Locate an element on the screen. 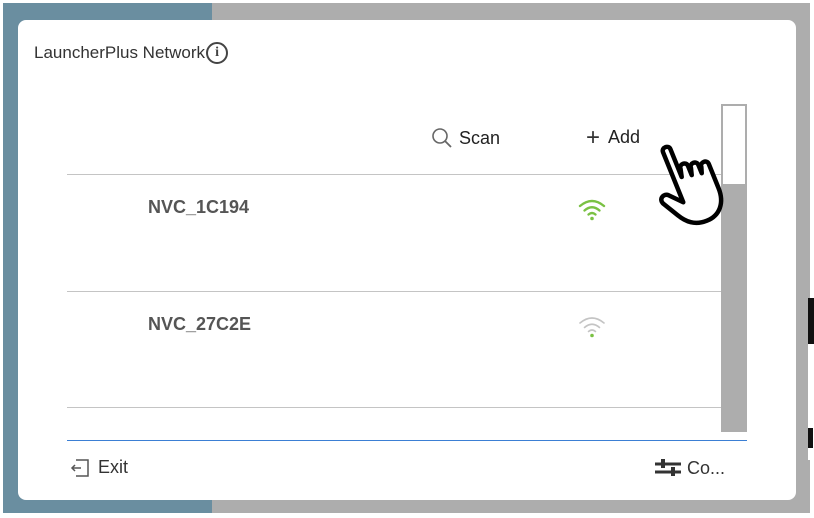  exit-label: Exit is located at coordinates (113, 467).